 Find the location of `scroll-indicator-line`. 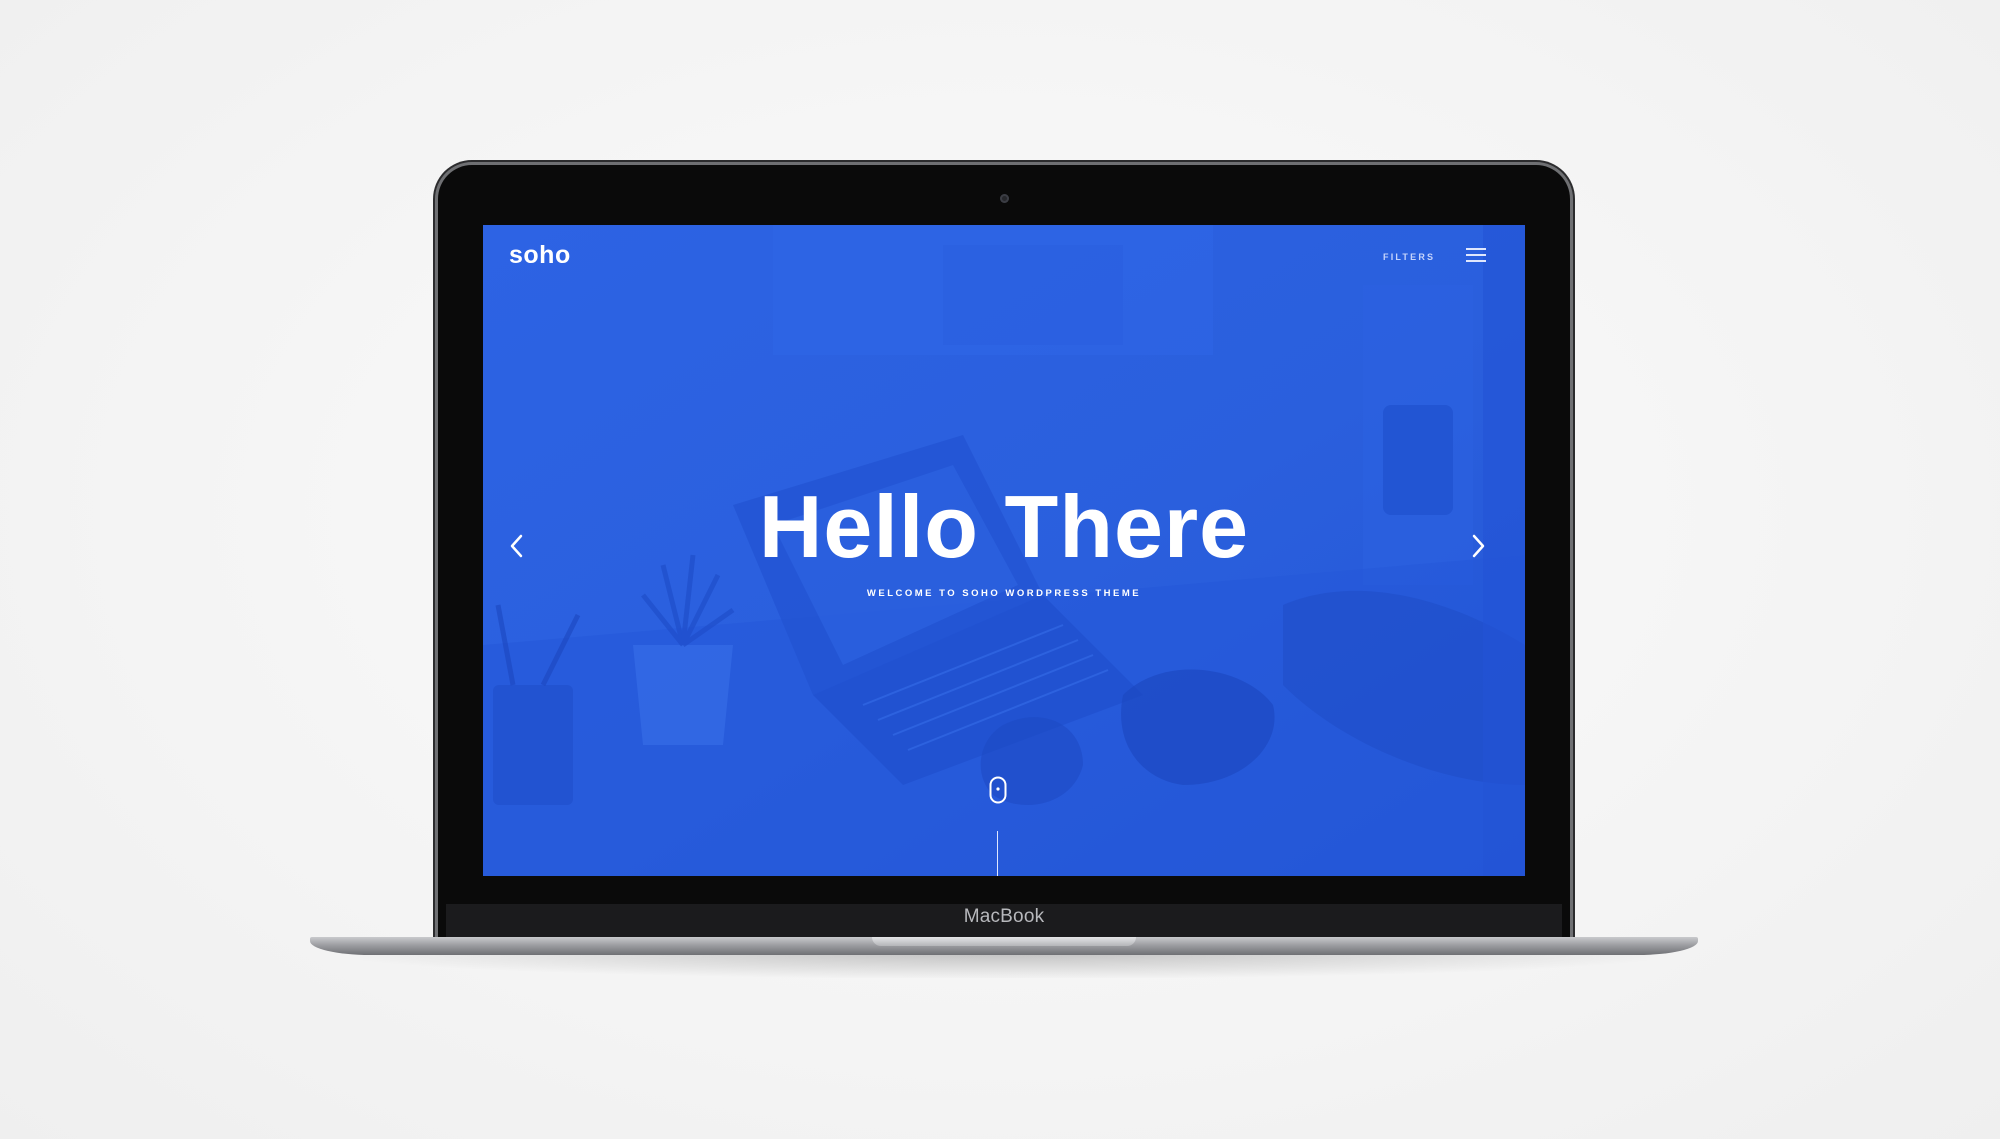

scroll-indicator-line is located at coordinates (997, 853).